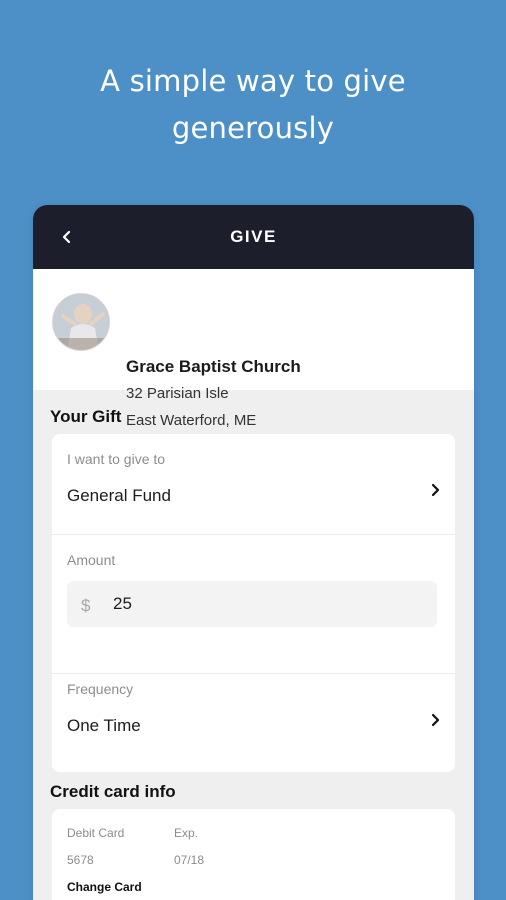 The image size is (506, 900). Describe the element at coordinates (86, 416) in the screenshot. I see `your-gift-heading: Your Gift` at that location.